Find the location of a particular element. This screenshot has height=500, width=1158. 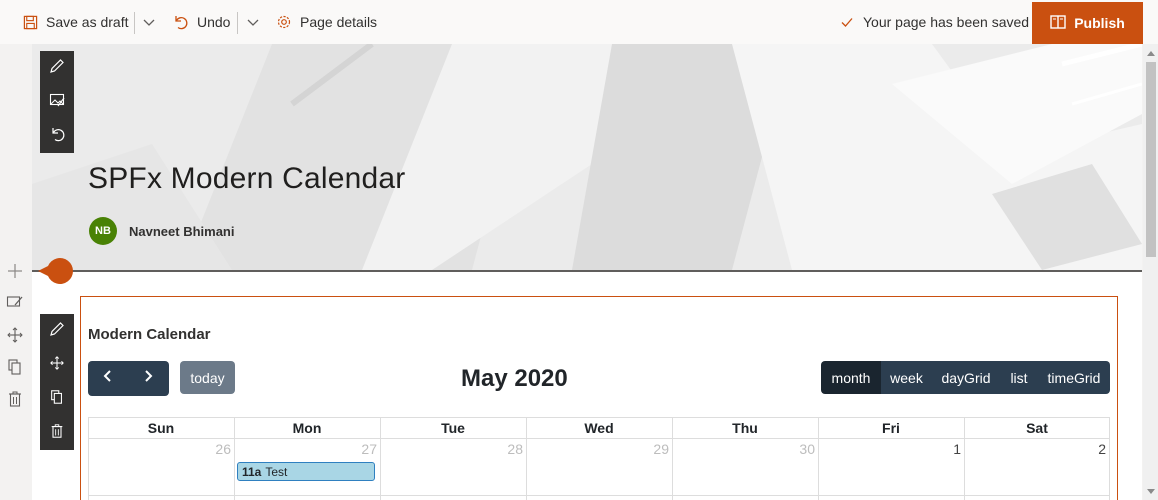

publish-button: Publish is located at coordinates (1087, 23).